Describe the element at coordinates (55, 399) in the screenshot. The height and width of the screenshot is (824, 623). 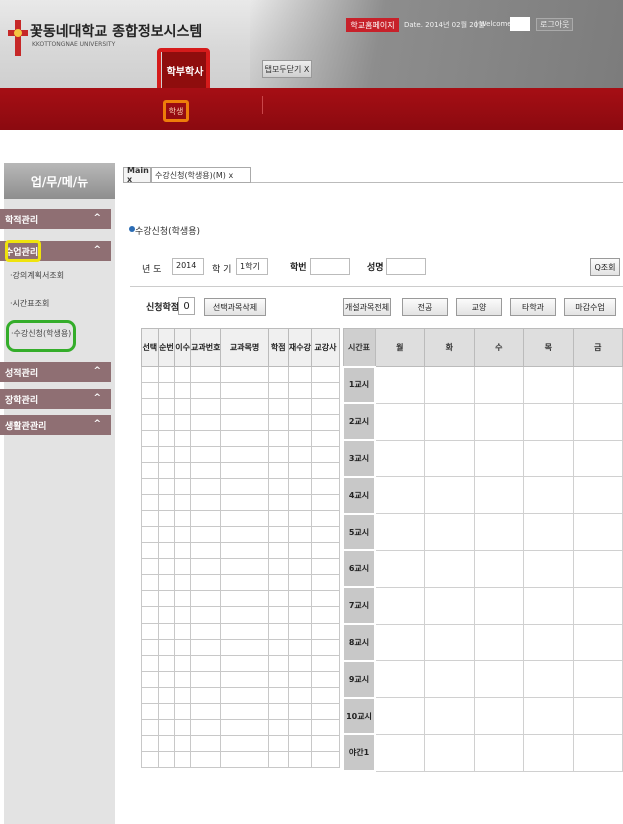
I see `sidebar-category-scholarship: 장학관리 ^` at that location.